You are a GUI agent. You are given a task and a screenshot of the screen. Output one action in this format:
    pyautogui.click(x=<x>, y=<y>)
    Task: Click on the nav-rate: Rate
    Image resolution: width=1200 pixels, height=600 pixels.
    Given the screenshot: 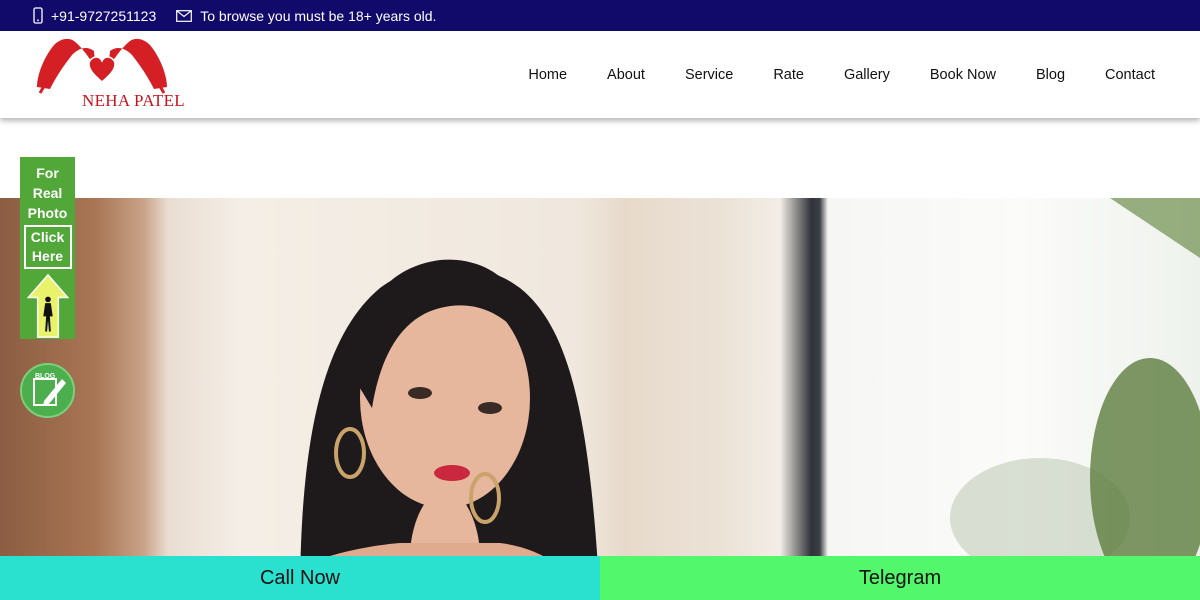 What is the action you would take?
    pyautogui.click(x=788, y=75)
    